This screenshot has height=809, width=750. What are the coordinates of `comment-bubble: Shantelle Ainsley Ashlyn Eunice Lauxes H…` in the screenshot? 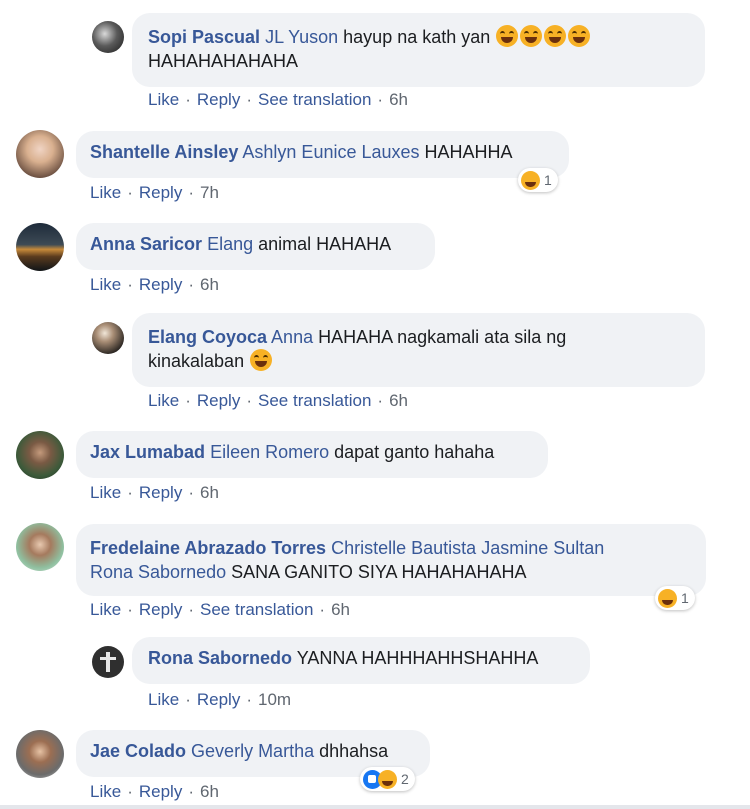 It's located at (322, 154).